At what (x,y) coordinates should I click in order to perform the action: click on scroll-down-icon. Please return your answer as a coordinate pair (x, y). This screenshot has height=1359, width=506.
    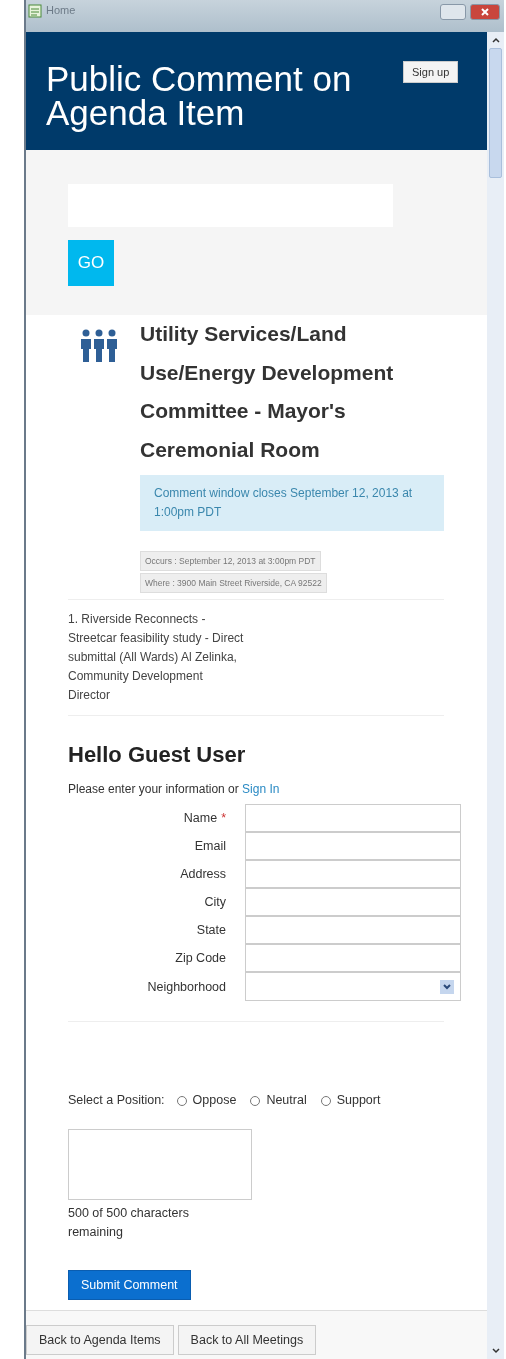
    Looking at the image, I should click on (495, 1351).